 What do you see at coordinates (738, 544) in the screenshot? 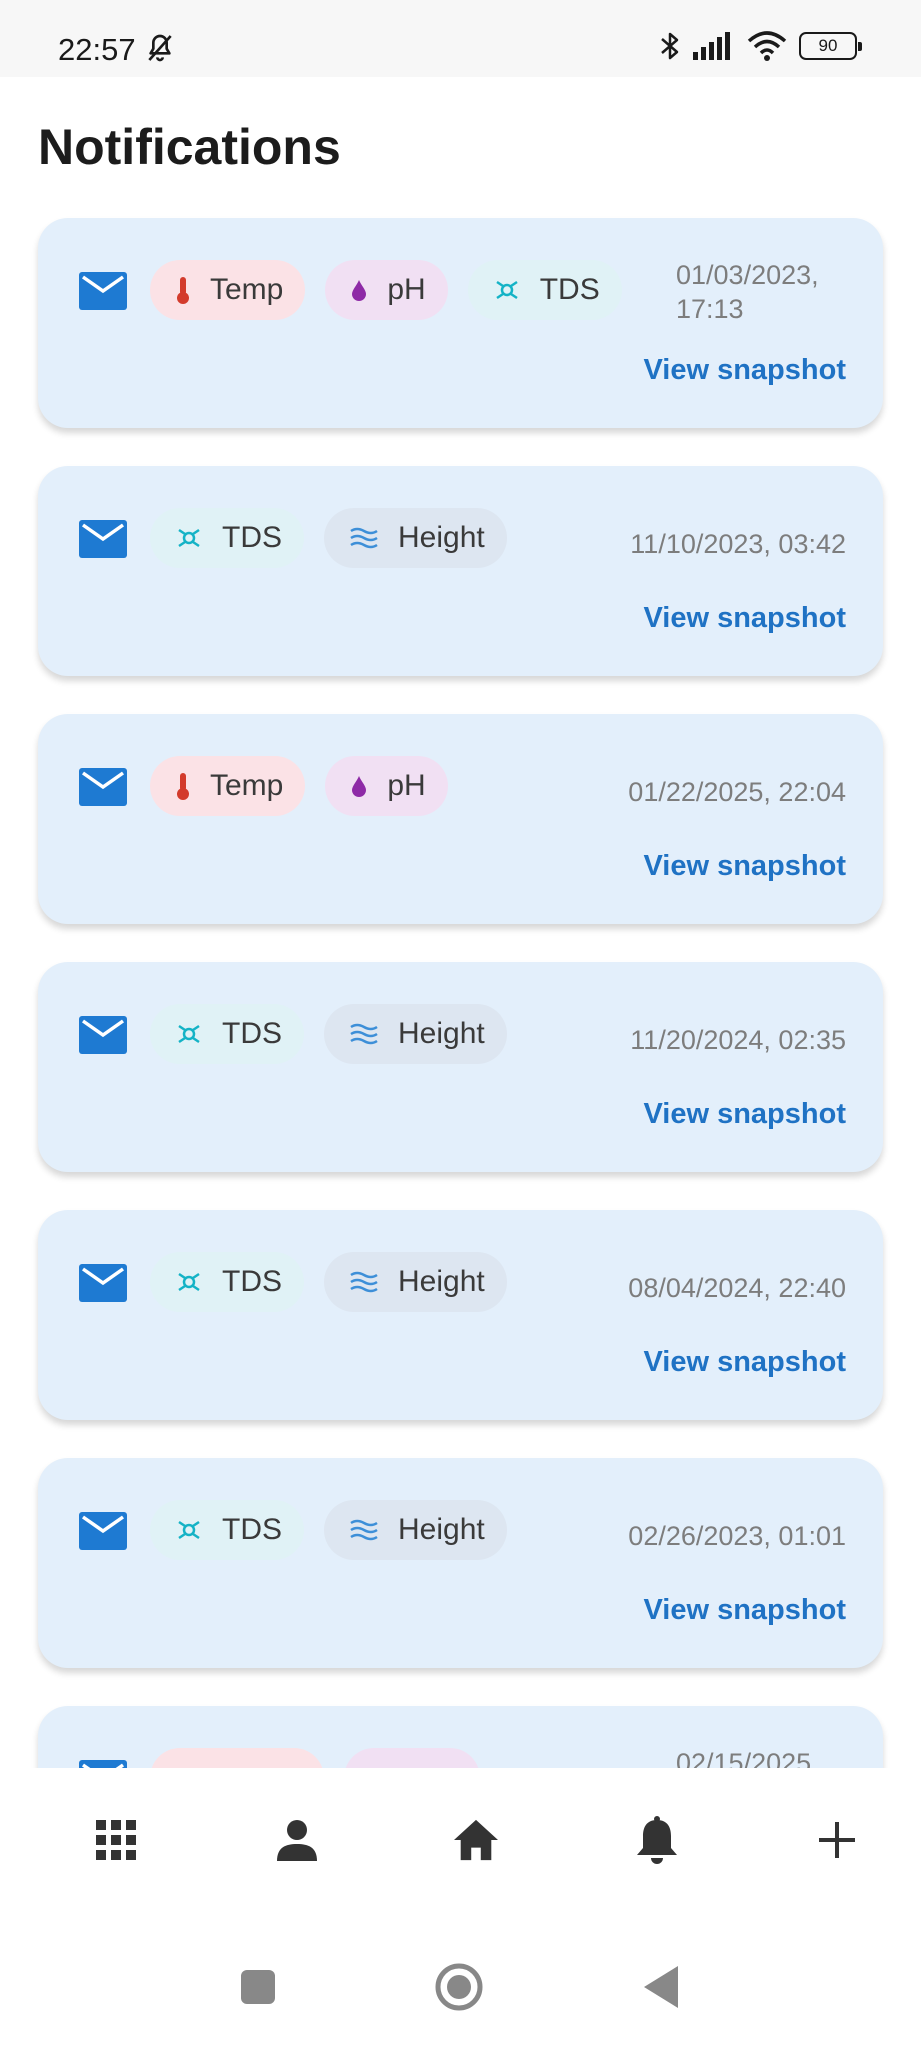
I see `timestamp: 11/10/2023, 03:42` at bounding box center [738, 544].